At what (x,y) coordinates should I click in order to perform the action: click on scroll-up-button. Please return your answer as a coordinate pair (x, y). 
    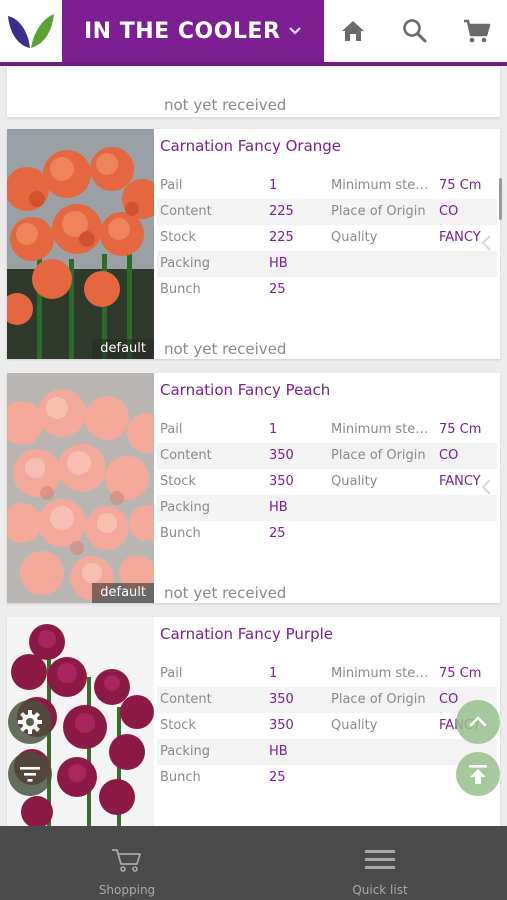
    Looking at the image, I should click on (478, 722).